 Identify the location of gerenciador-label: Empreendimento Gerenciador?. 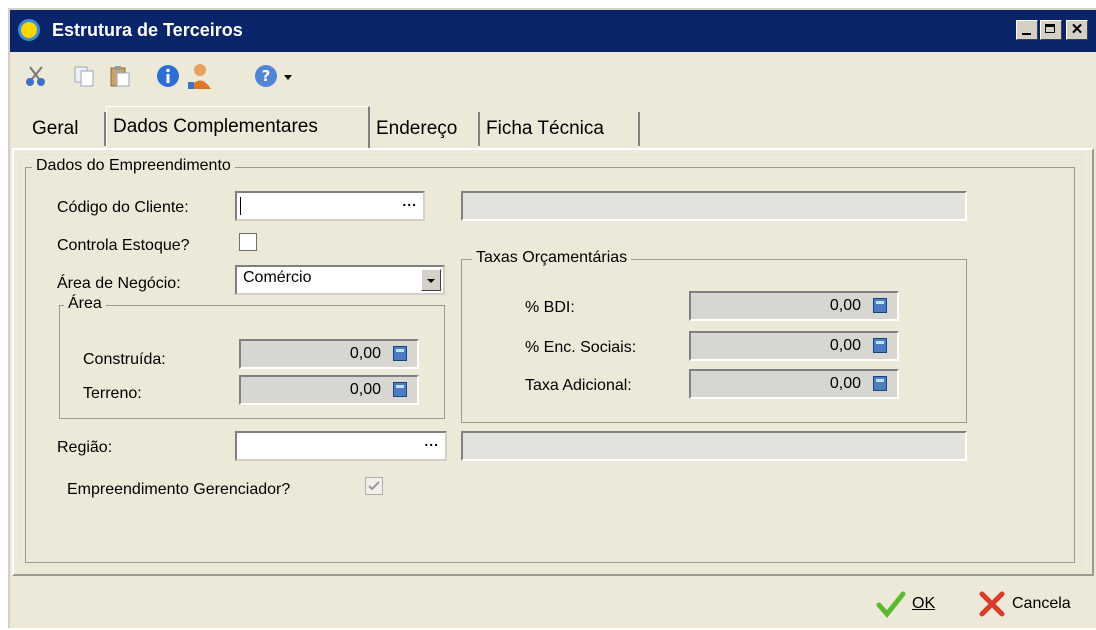
(179, 489).